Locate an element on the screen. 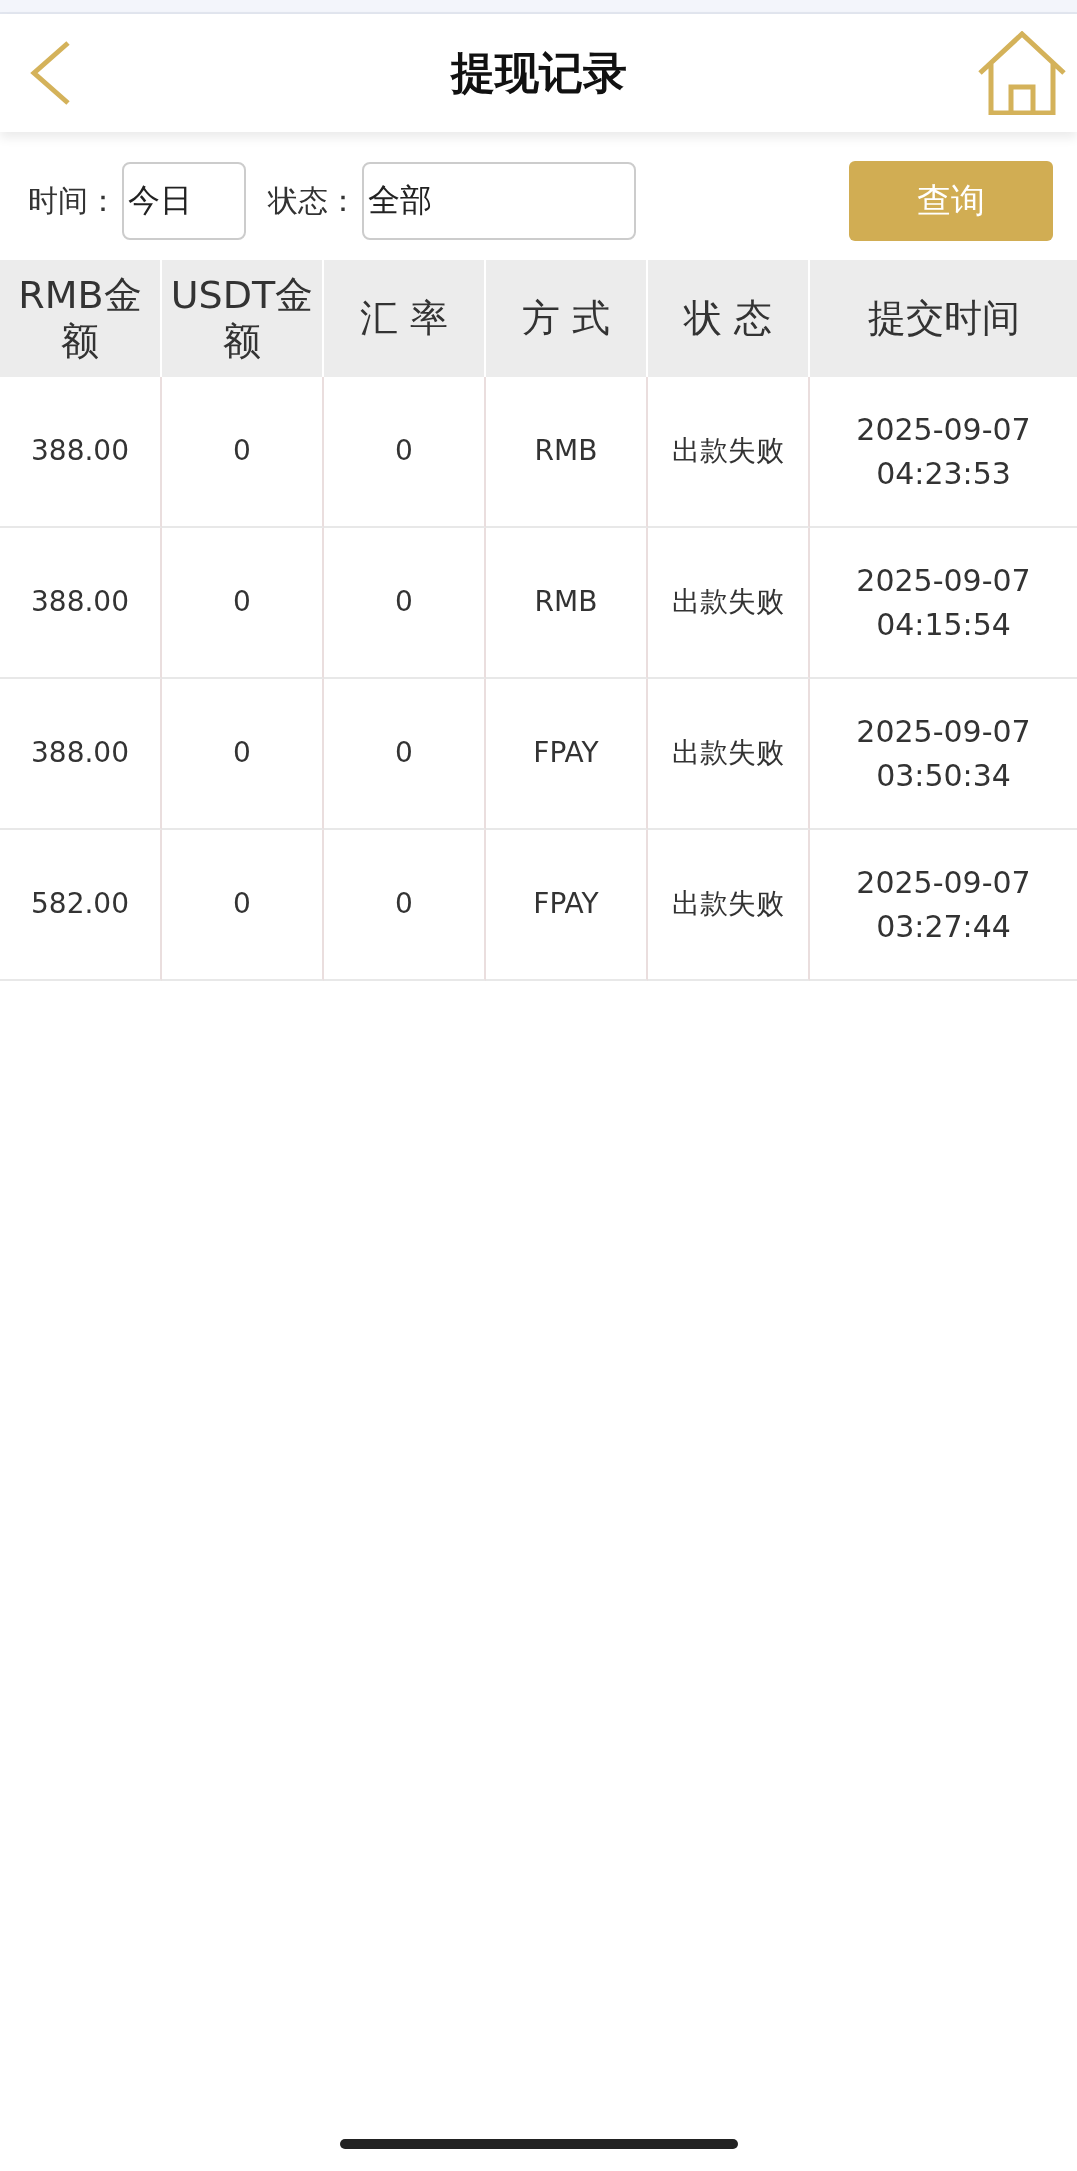  filter-label: 时间： is located at coordinates (73, 200).